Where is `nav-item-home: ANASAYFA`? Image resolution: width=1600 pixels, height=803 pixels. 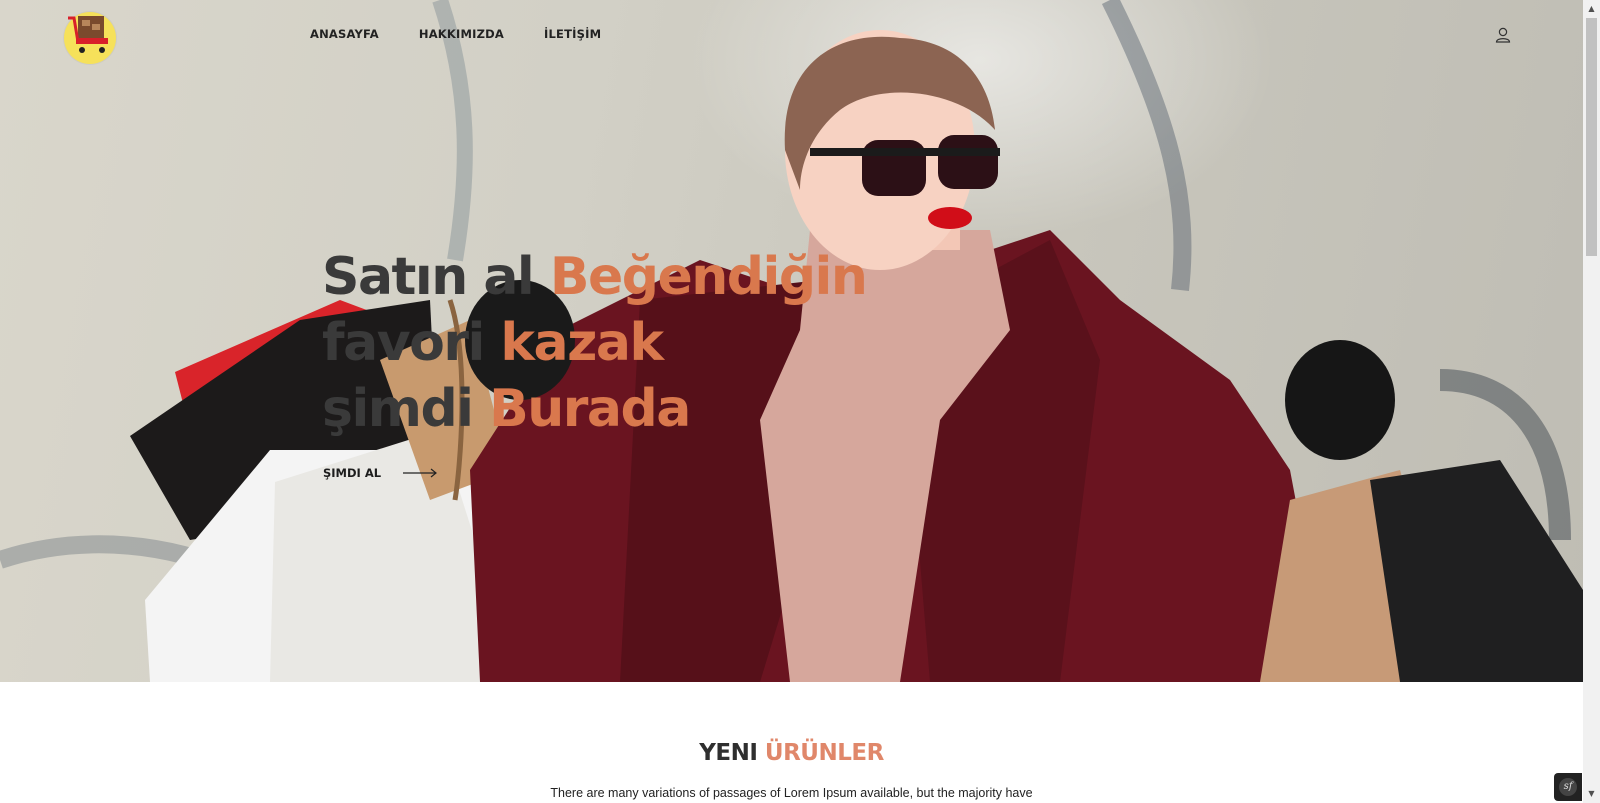 nav-item-home: ANASAYFA is located at coordinates (344, 34).